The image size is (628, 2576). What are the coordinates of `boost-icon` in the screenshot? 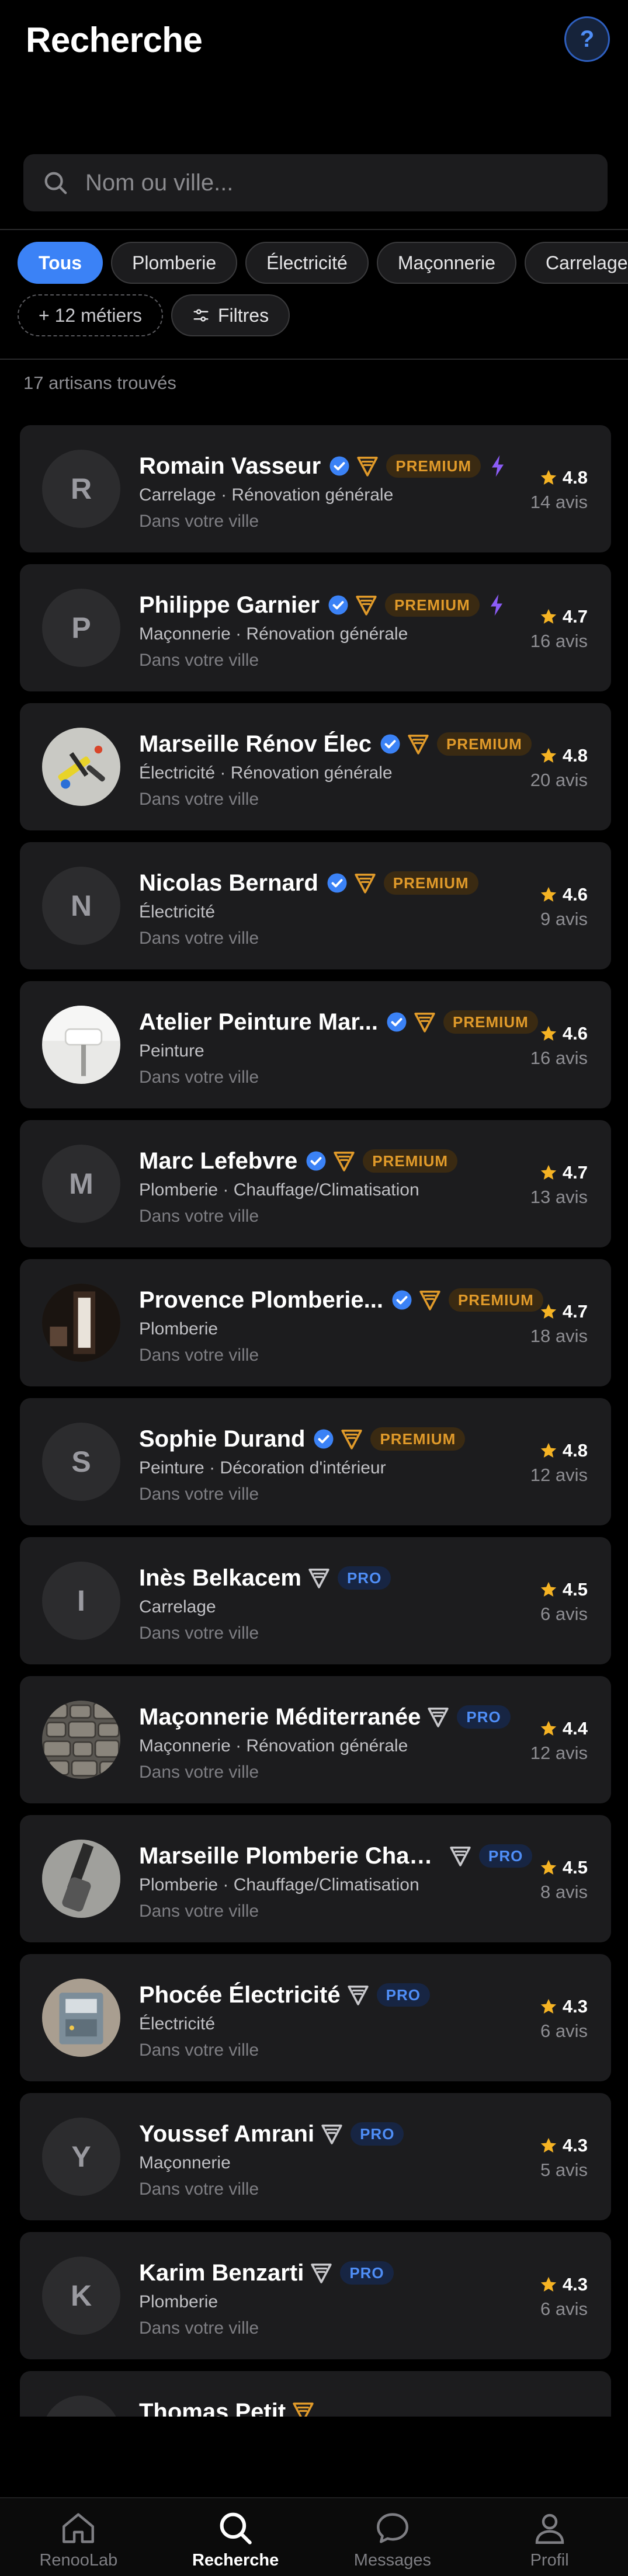 It's located at (496, 605).